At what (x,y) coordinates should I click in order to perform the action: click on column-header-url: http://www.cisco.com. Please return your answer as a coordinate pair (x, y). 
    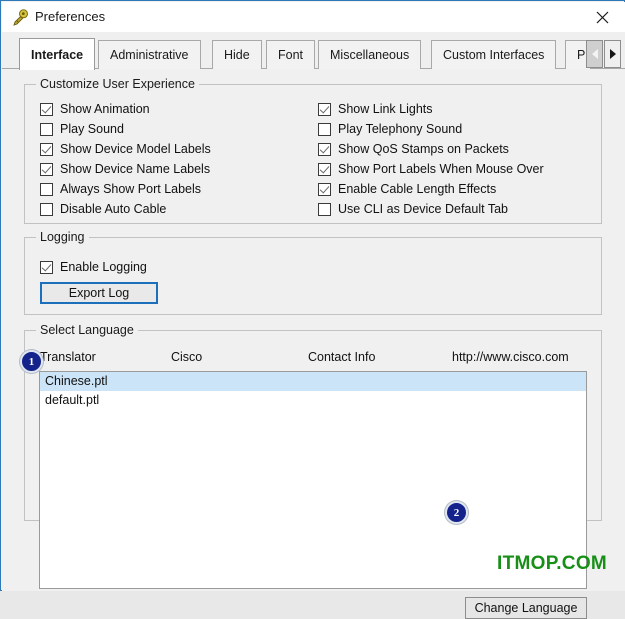
    Looking at the image, I should click on (510, 357).